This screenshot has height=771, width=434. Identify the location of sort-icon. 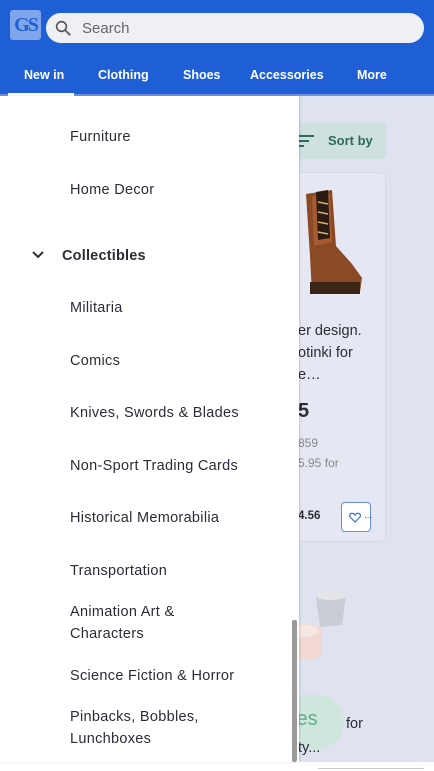
(306, 141).